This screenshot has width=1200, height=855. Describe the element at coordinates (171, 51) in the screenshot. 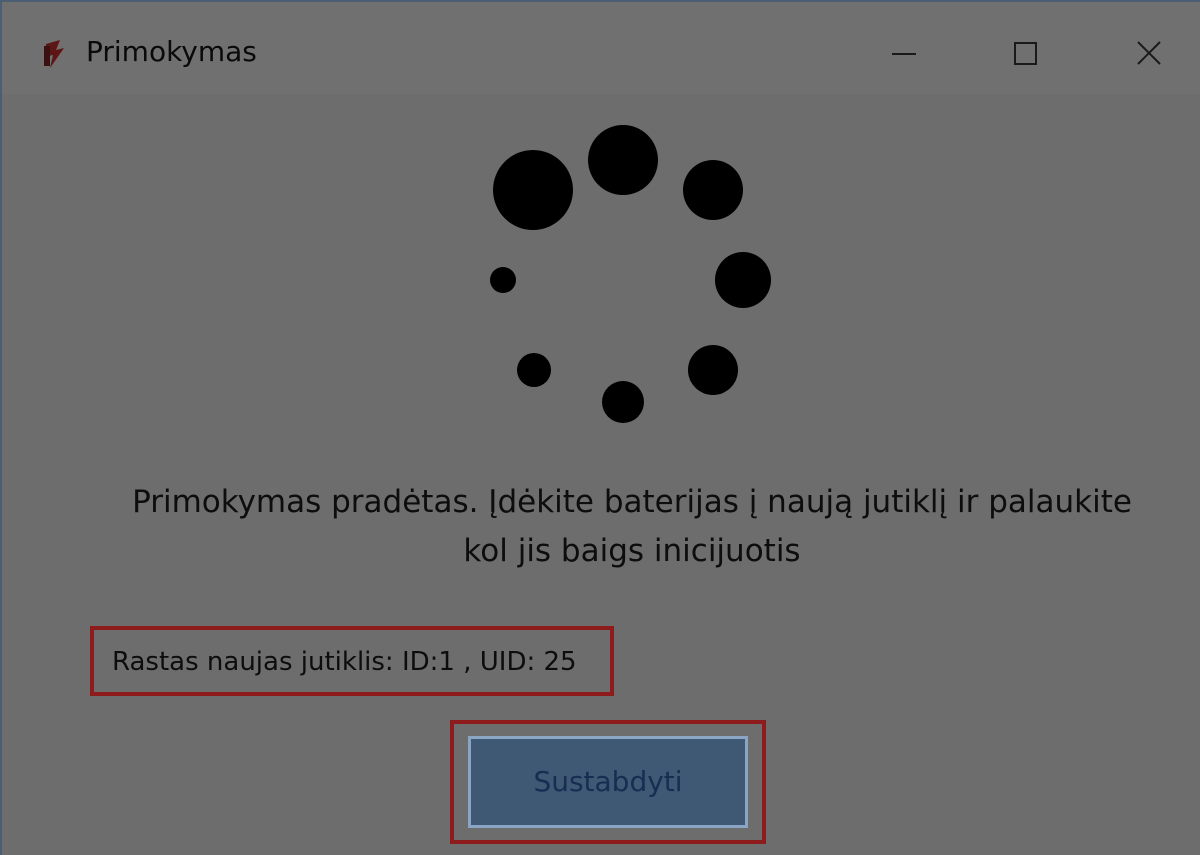

I see `window-title: Primokymas` at that location.